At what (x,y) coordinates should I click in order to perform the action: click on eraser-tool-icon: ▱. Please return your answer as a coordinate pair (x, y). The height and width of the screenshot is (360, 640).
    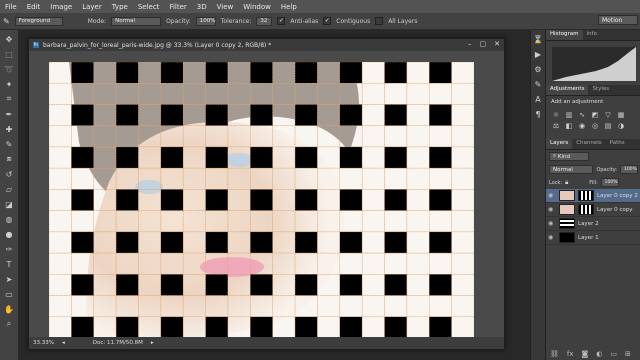
    Looking at the image, I should click on (9, 189).